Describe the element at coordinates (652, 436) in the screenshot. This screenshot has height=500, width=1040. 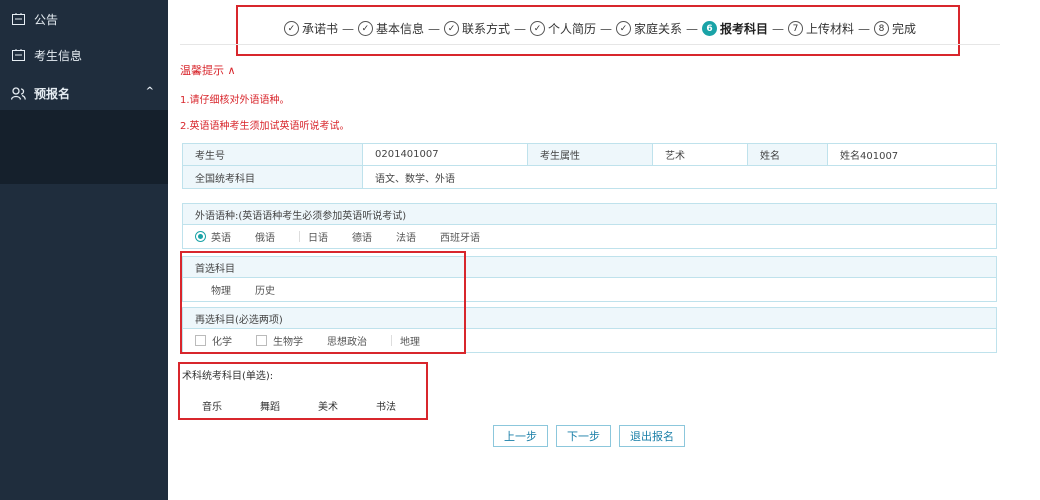
I see `exit-registration-button: 退出报名` at that location.